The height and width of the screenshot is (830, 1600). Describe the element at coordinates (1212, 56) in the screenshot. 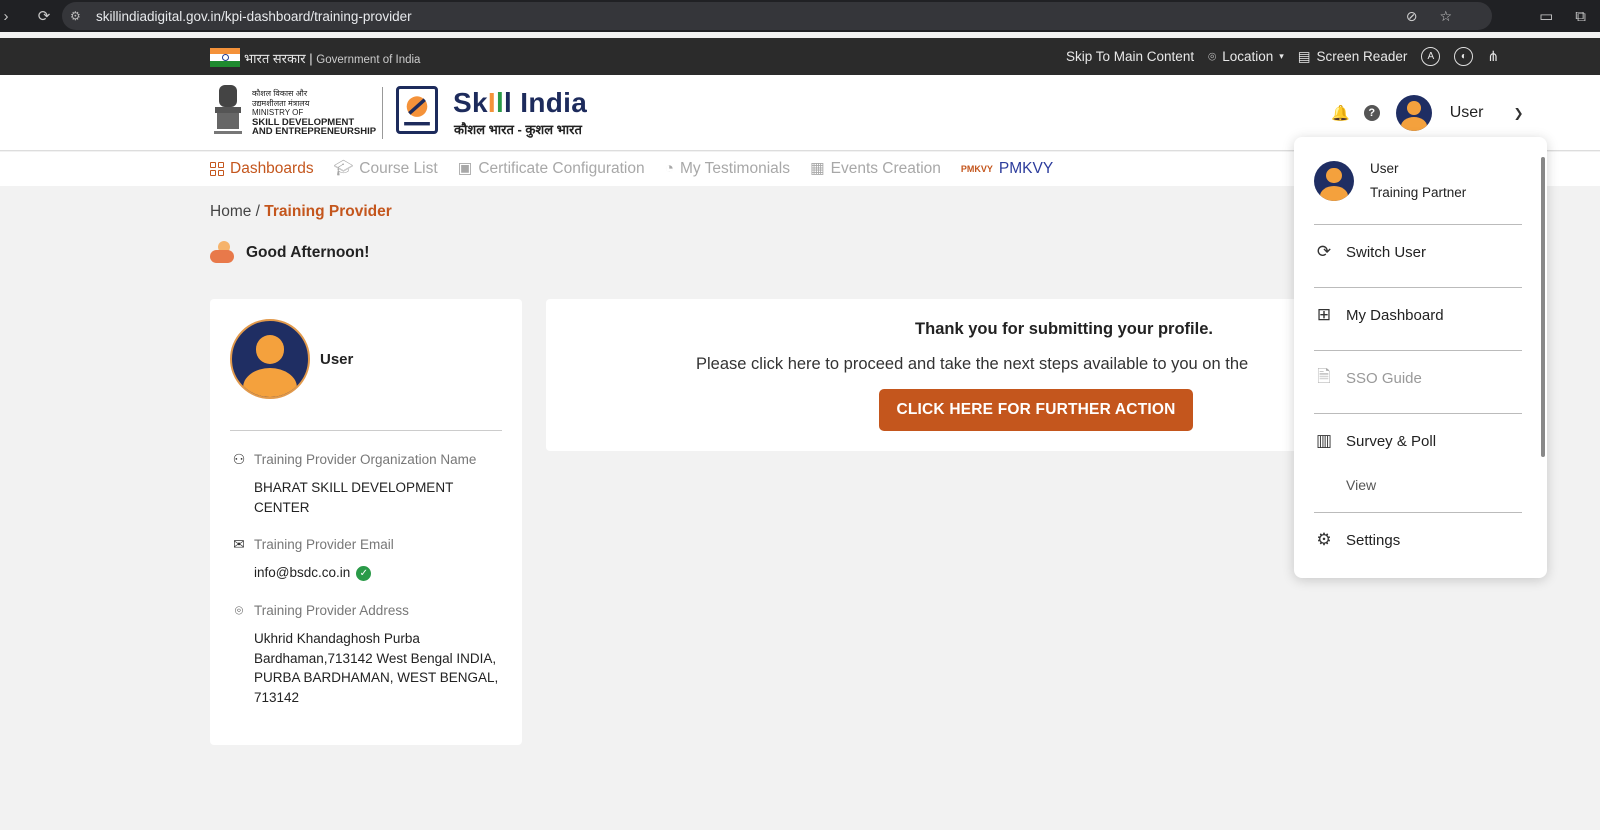

I see `location-pin-icon: ⌾` at that location.